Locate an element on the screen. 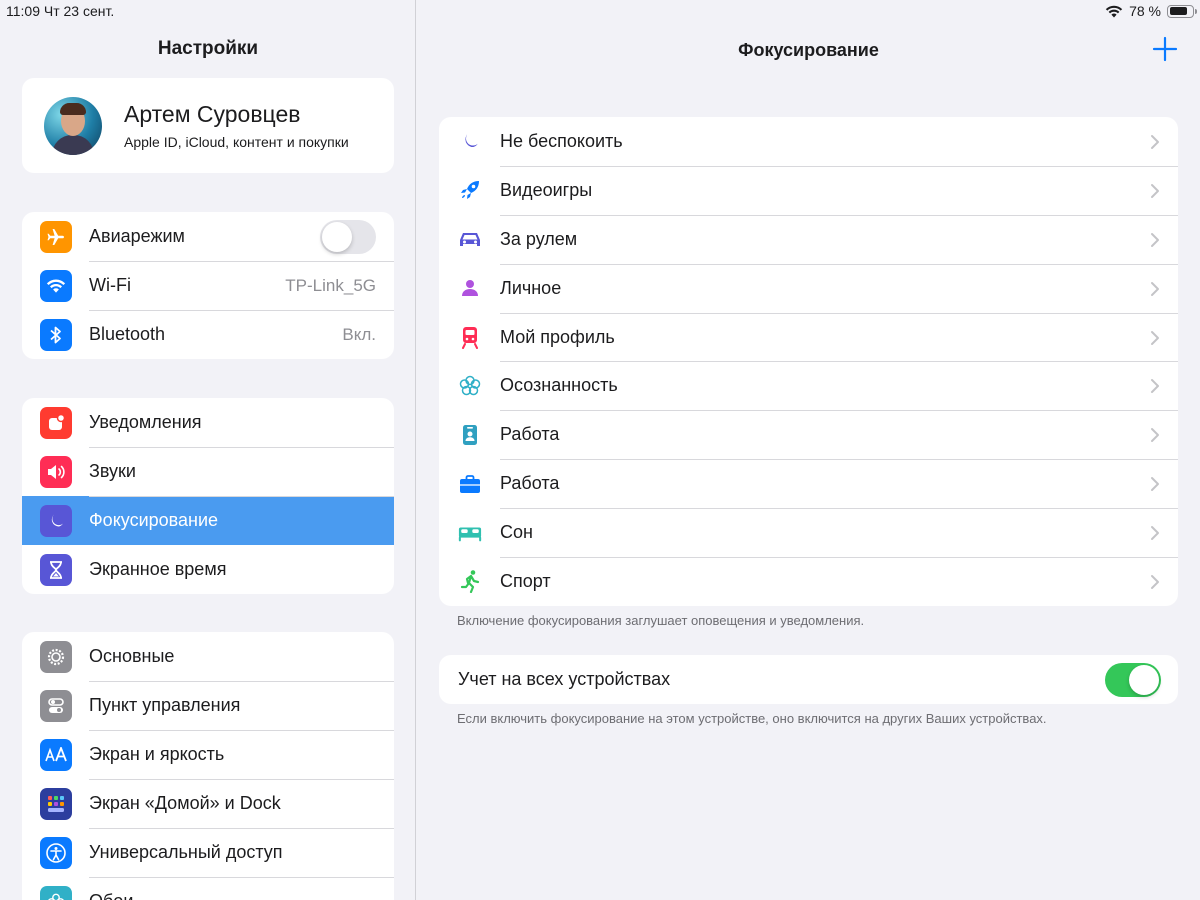 Image resolution: width=1200 pixels, height=900 pixels. sidebar-item-control-center: Пункт управления is located at coordinates (208, 705).